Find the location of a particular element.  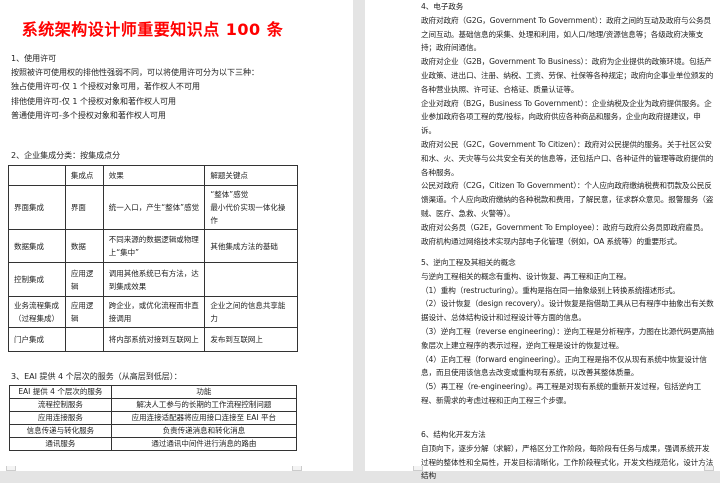

table-row: 控制集成 应用逻辑 调用其他系统已有方法，达到集成效果 is located at coordinates (153, 279).